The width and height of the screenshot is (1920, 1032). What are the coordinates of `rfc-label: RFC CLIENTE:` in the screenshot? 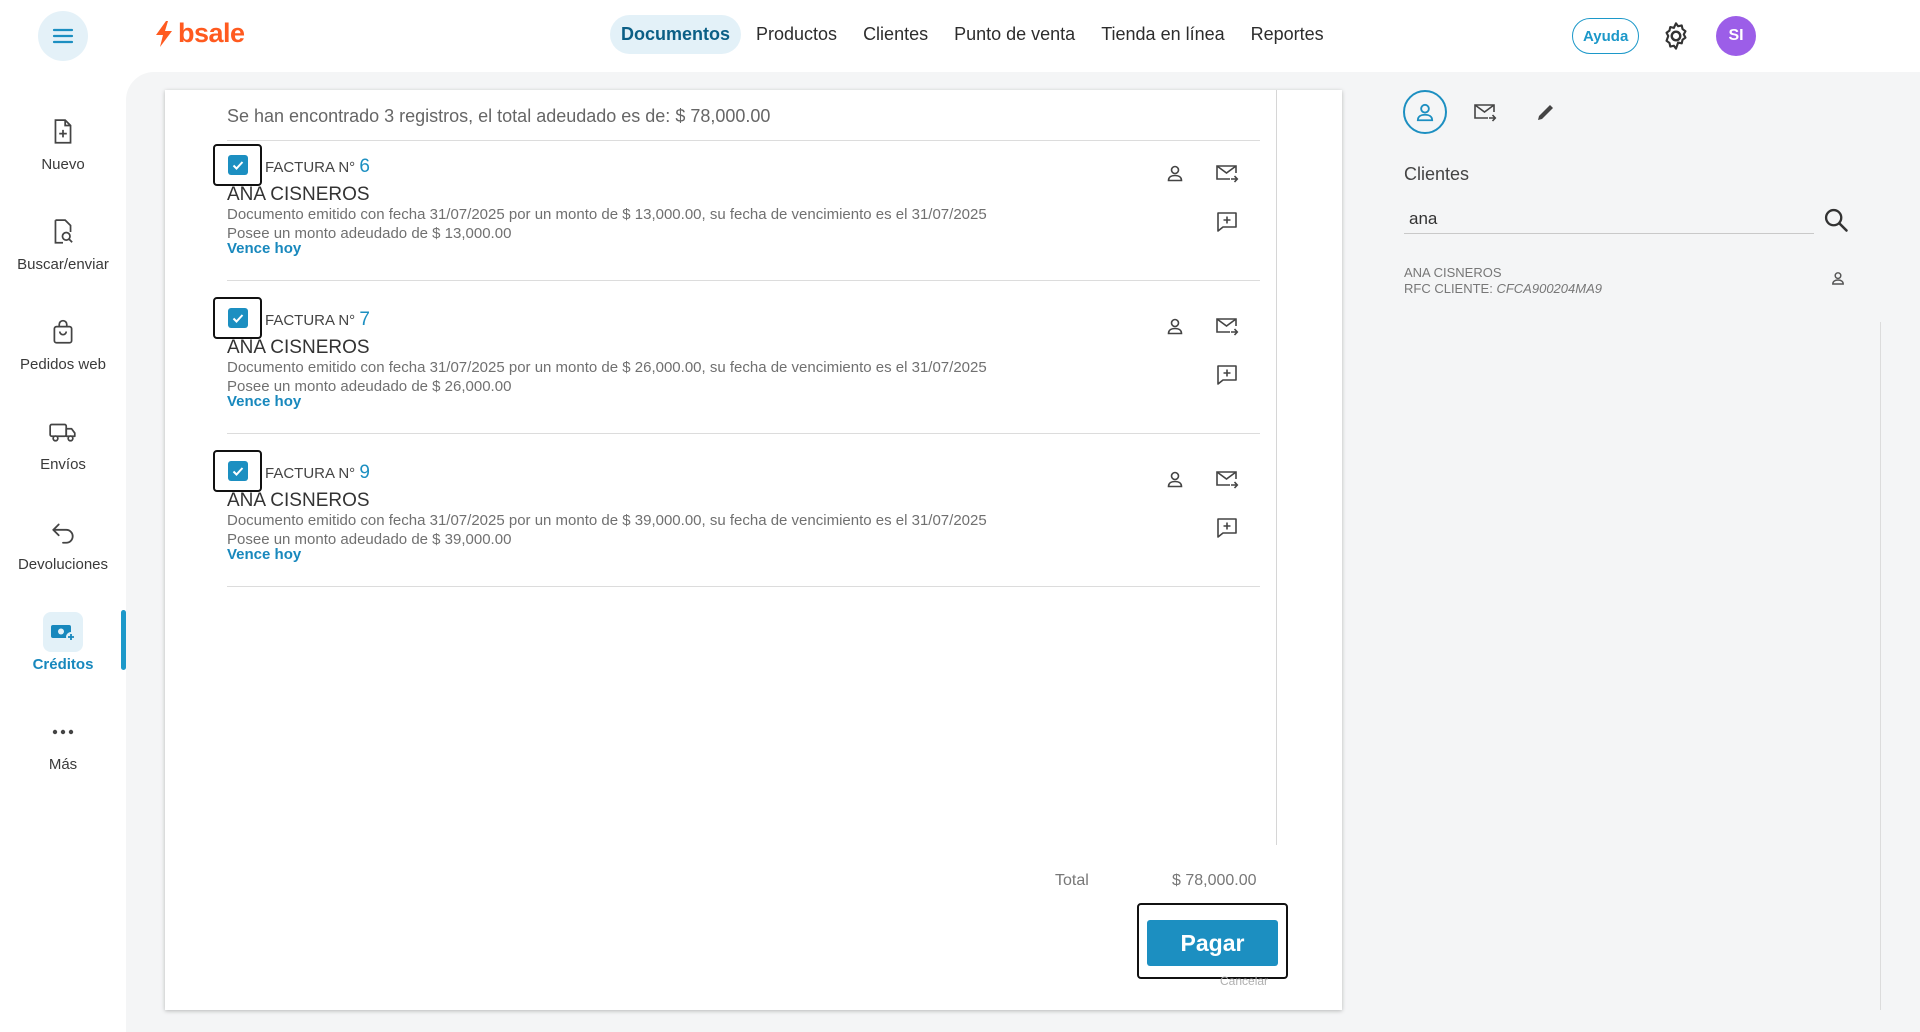 It's located at (1448, 288).